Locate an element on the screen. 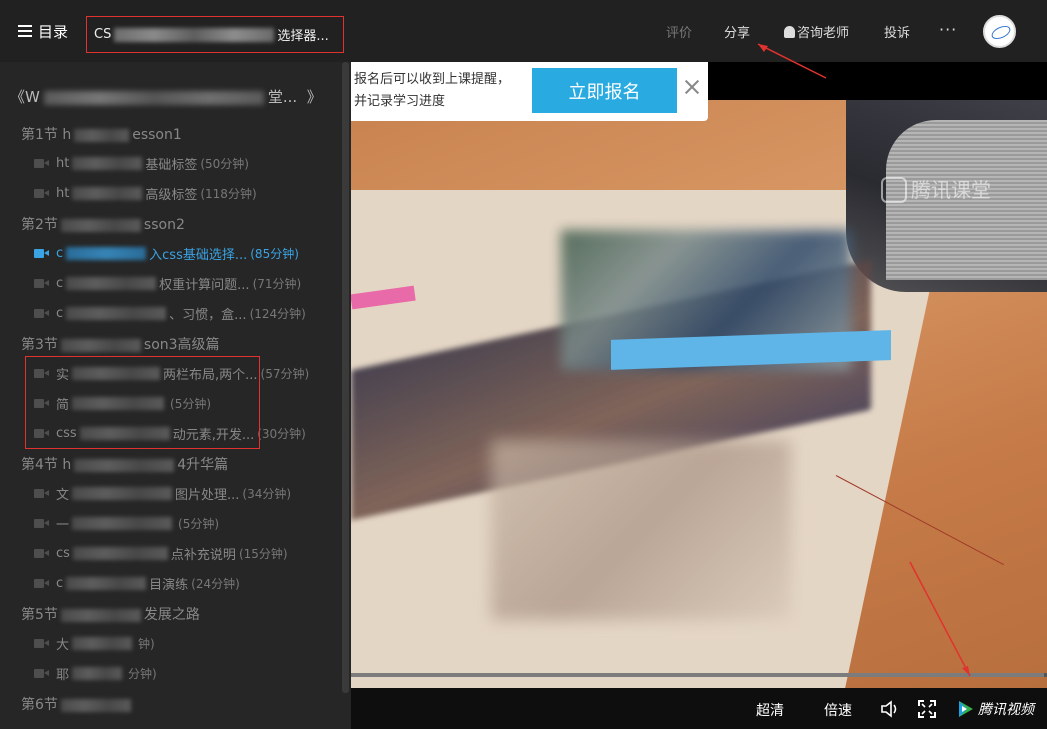  player-controls: 超清 倍速 腾讯视频 is located at coordinates (699, 708).